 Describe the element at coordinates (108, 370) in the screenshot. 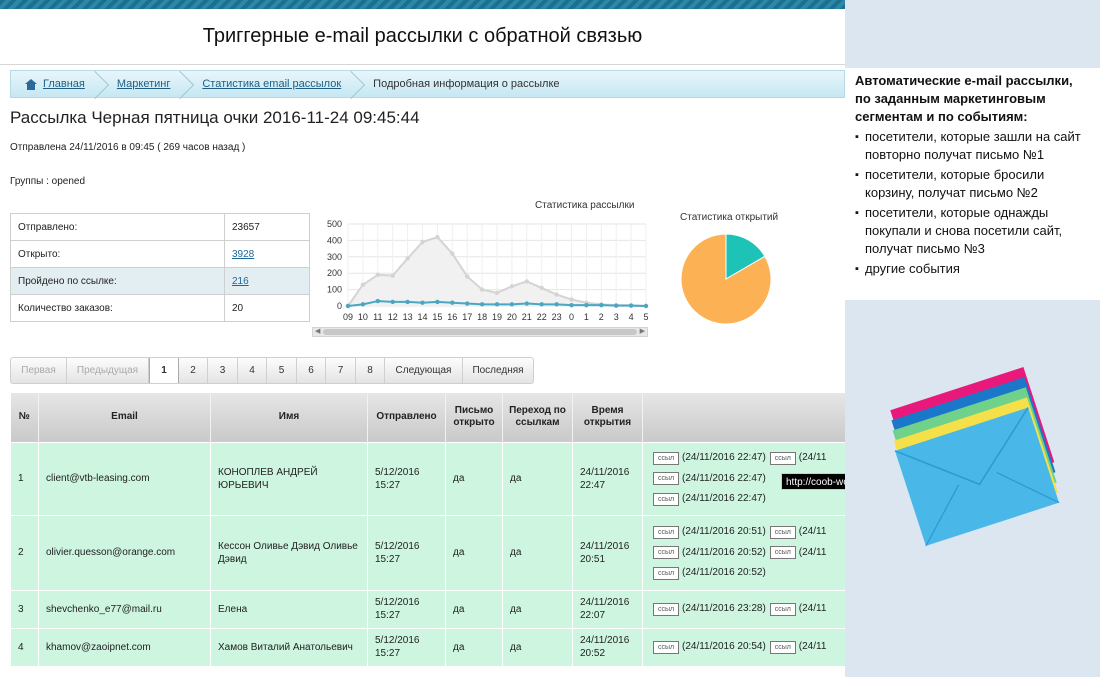

I see `pager-prev: Предыдущая` at that location.